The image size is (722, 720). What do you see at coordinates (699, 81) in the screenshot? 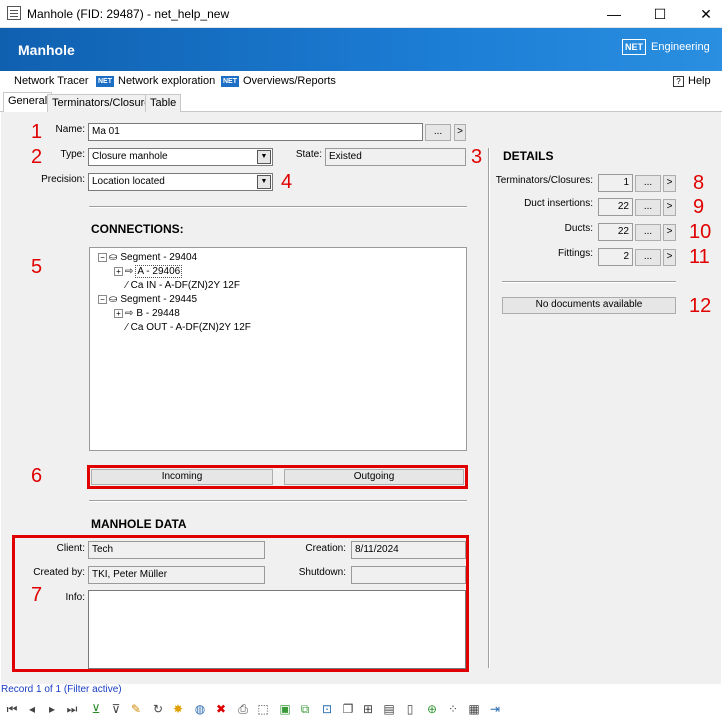
I see `menu-label: Help` at bounding box center [699, 81].